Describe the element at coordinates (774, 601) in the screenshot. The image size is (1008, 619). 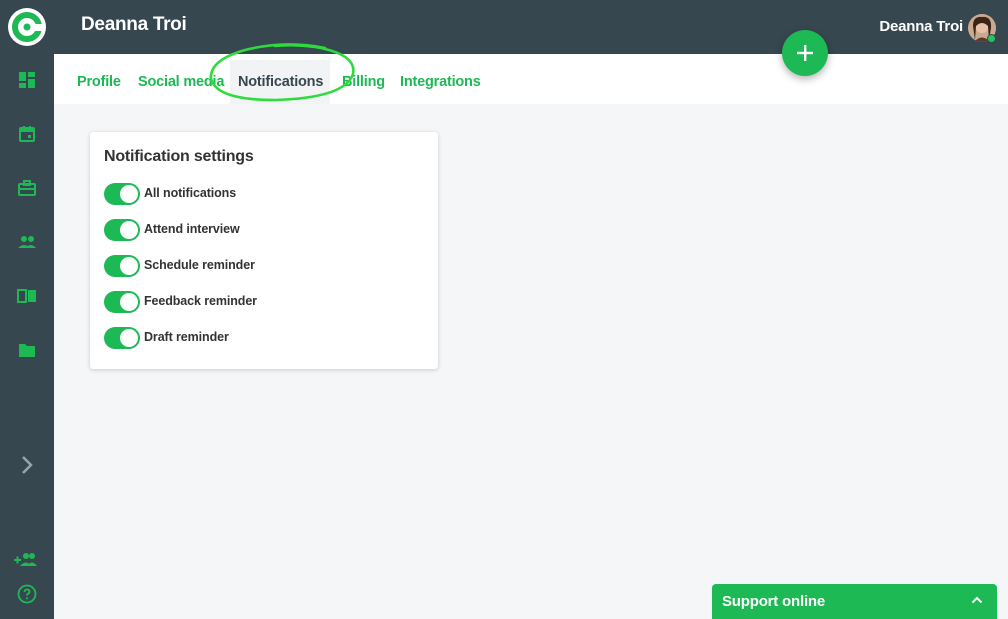
I see `support-label: Support online` at that location.